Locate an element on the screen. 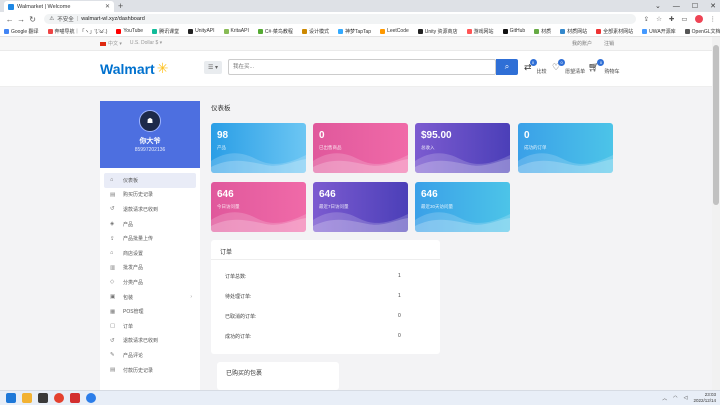  start-icon is located at coordinates (11, 398).